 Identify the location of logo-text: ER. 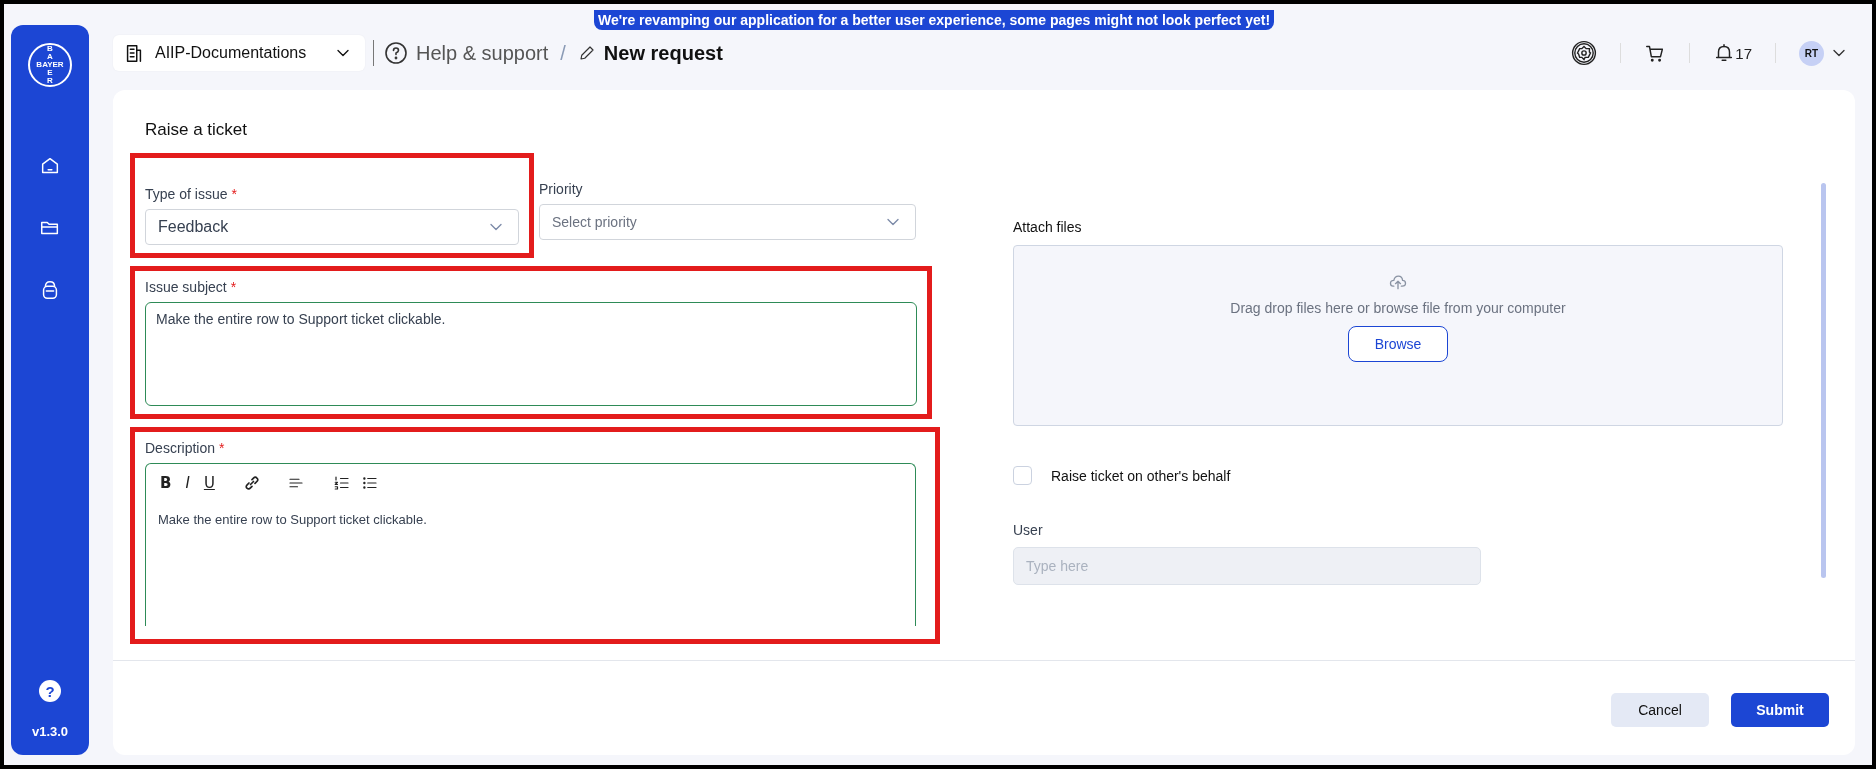
(50, 77).